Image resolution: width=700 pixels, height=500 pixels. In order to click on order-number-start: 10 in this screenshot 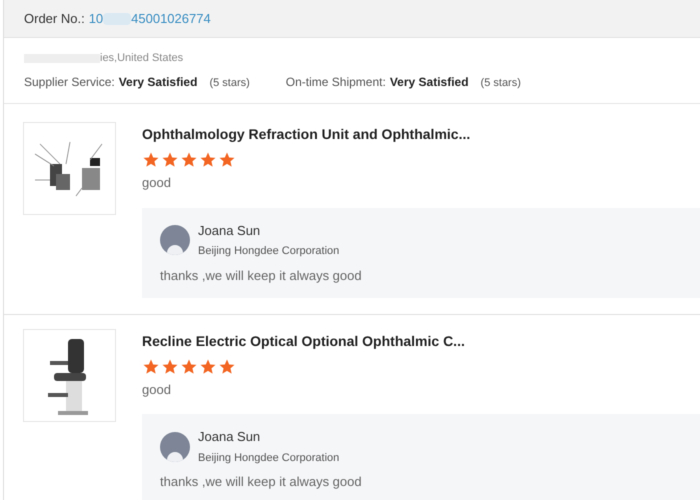, I will do `click(96, 19)`.